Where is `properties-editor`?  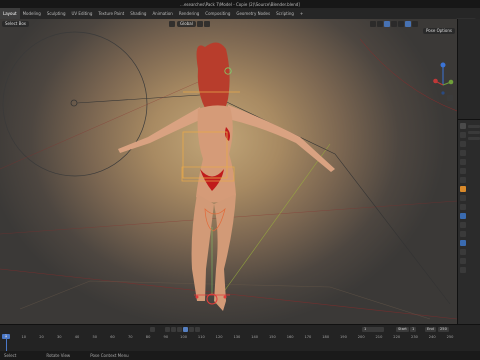
properties-editor is located at coordinates (468, 171).